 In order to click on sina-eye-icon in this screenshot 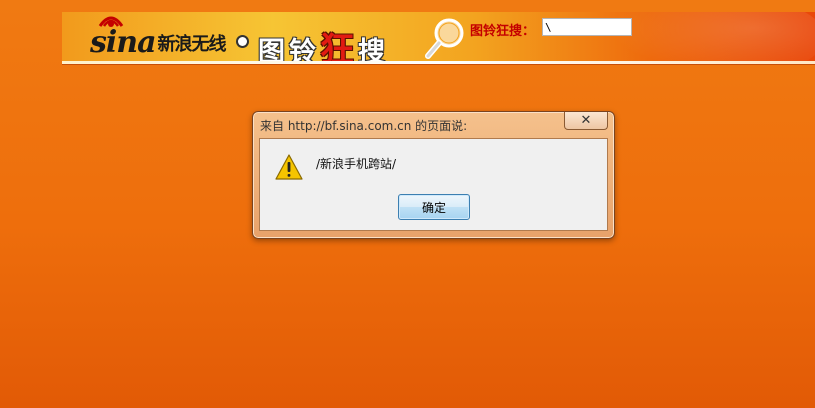, I will do `click(111, 21)`.